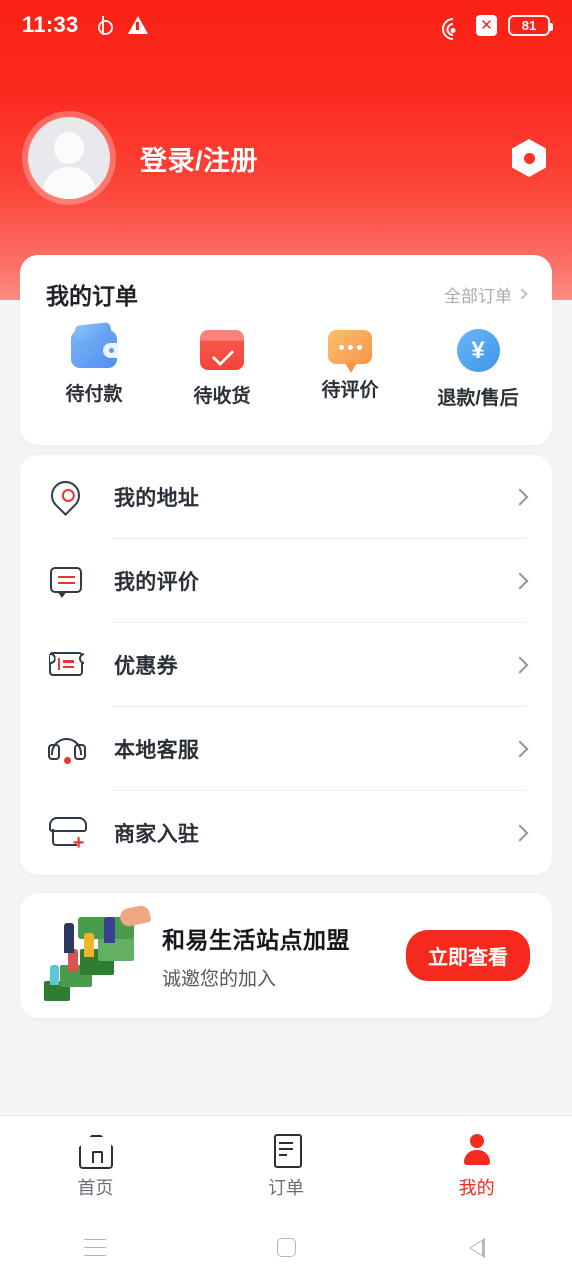 The width and height of the screenshot is (572, 1280). Describe the element at coordinates (286, 283) in the screenshot. I see `orders-card-header: 我的订单 全部订单` at that location.